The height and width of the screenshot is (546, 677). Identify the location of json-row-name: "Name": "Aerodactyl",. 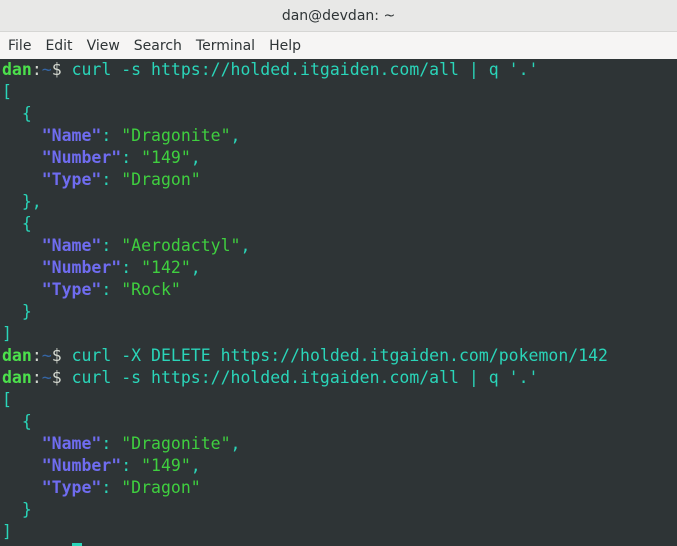
(146, 245).